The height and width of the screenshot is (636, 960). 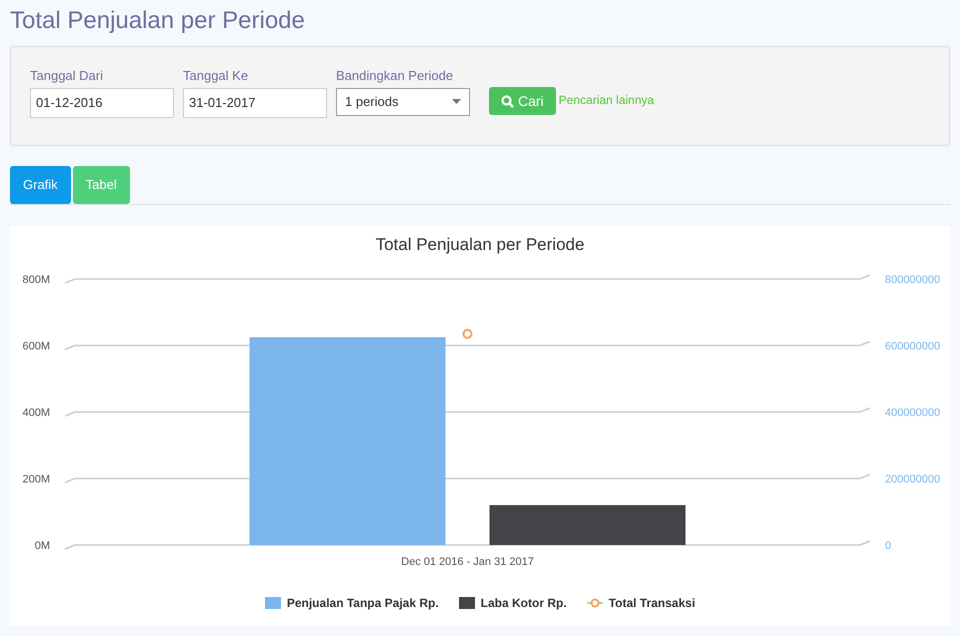 What do you see at coordinates (216, 76) in the screenshot?
I see `field-label: Tanggal Ke` at bounding box center [216, 76].